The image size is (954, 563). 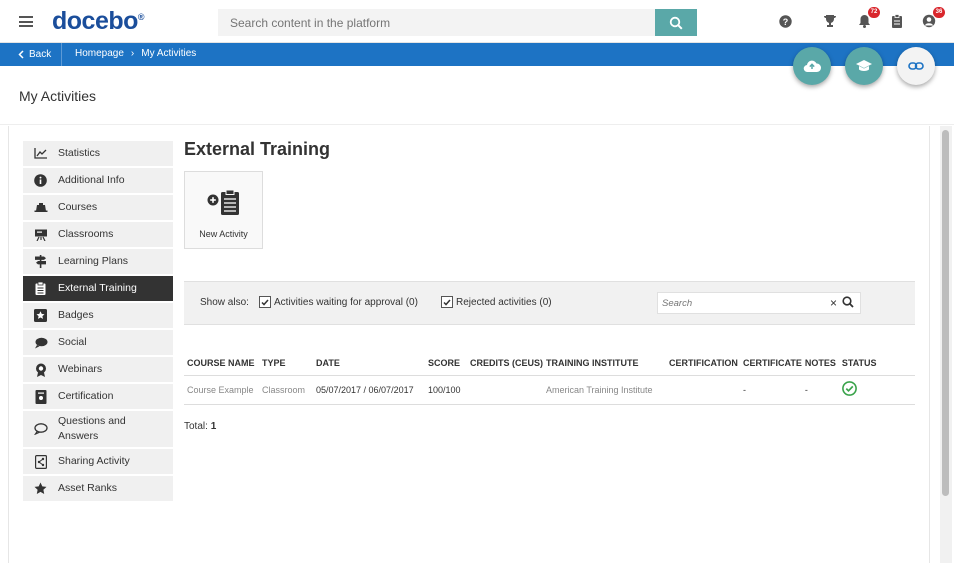 I want to click on certificate-icon, so click(x=40, y=396).